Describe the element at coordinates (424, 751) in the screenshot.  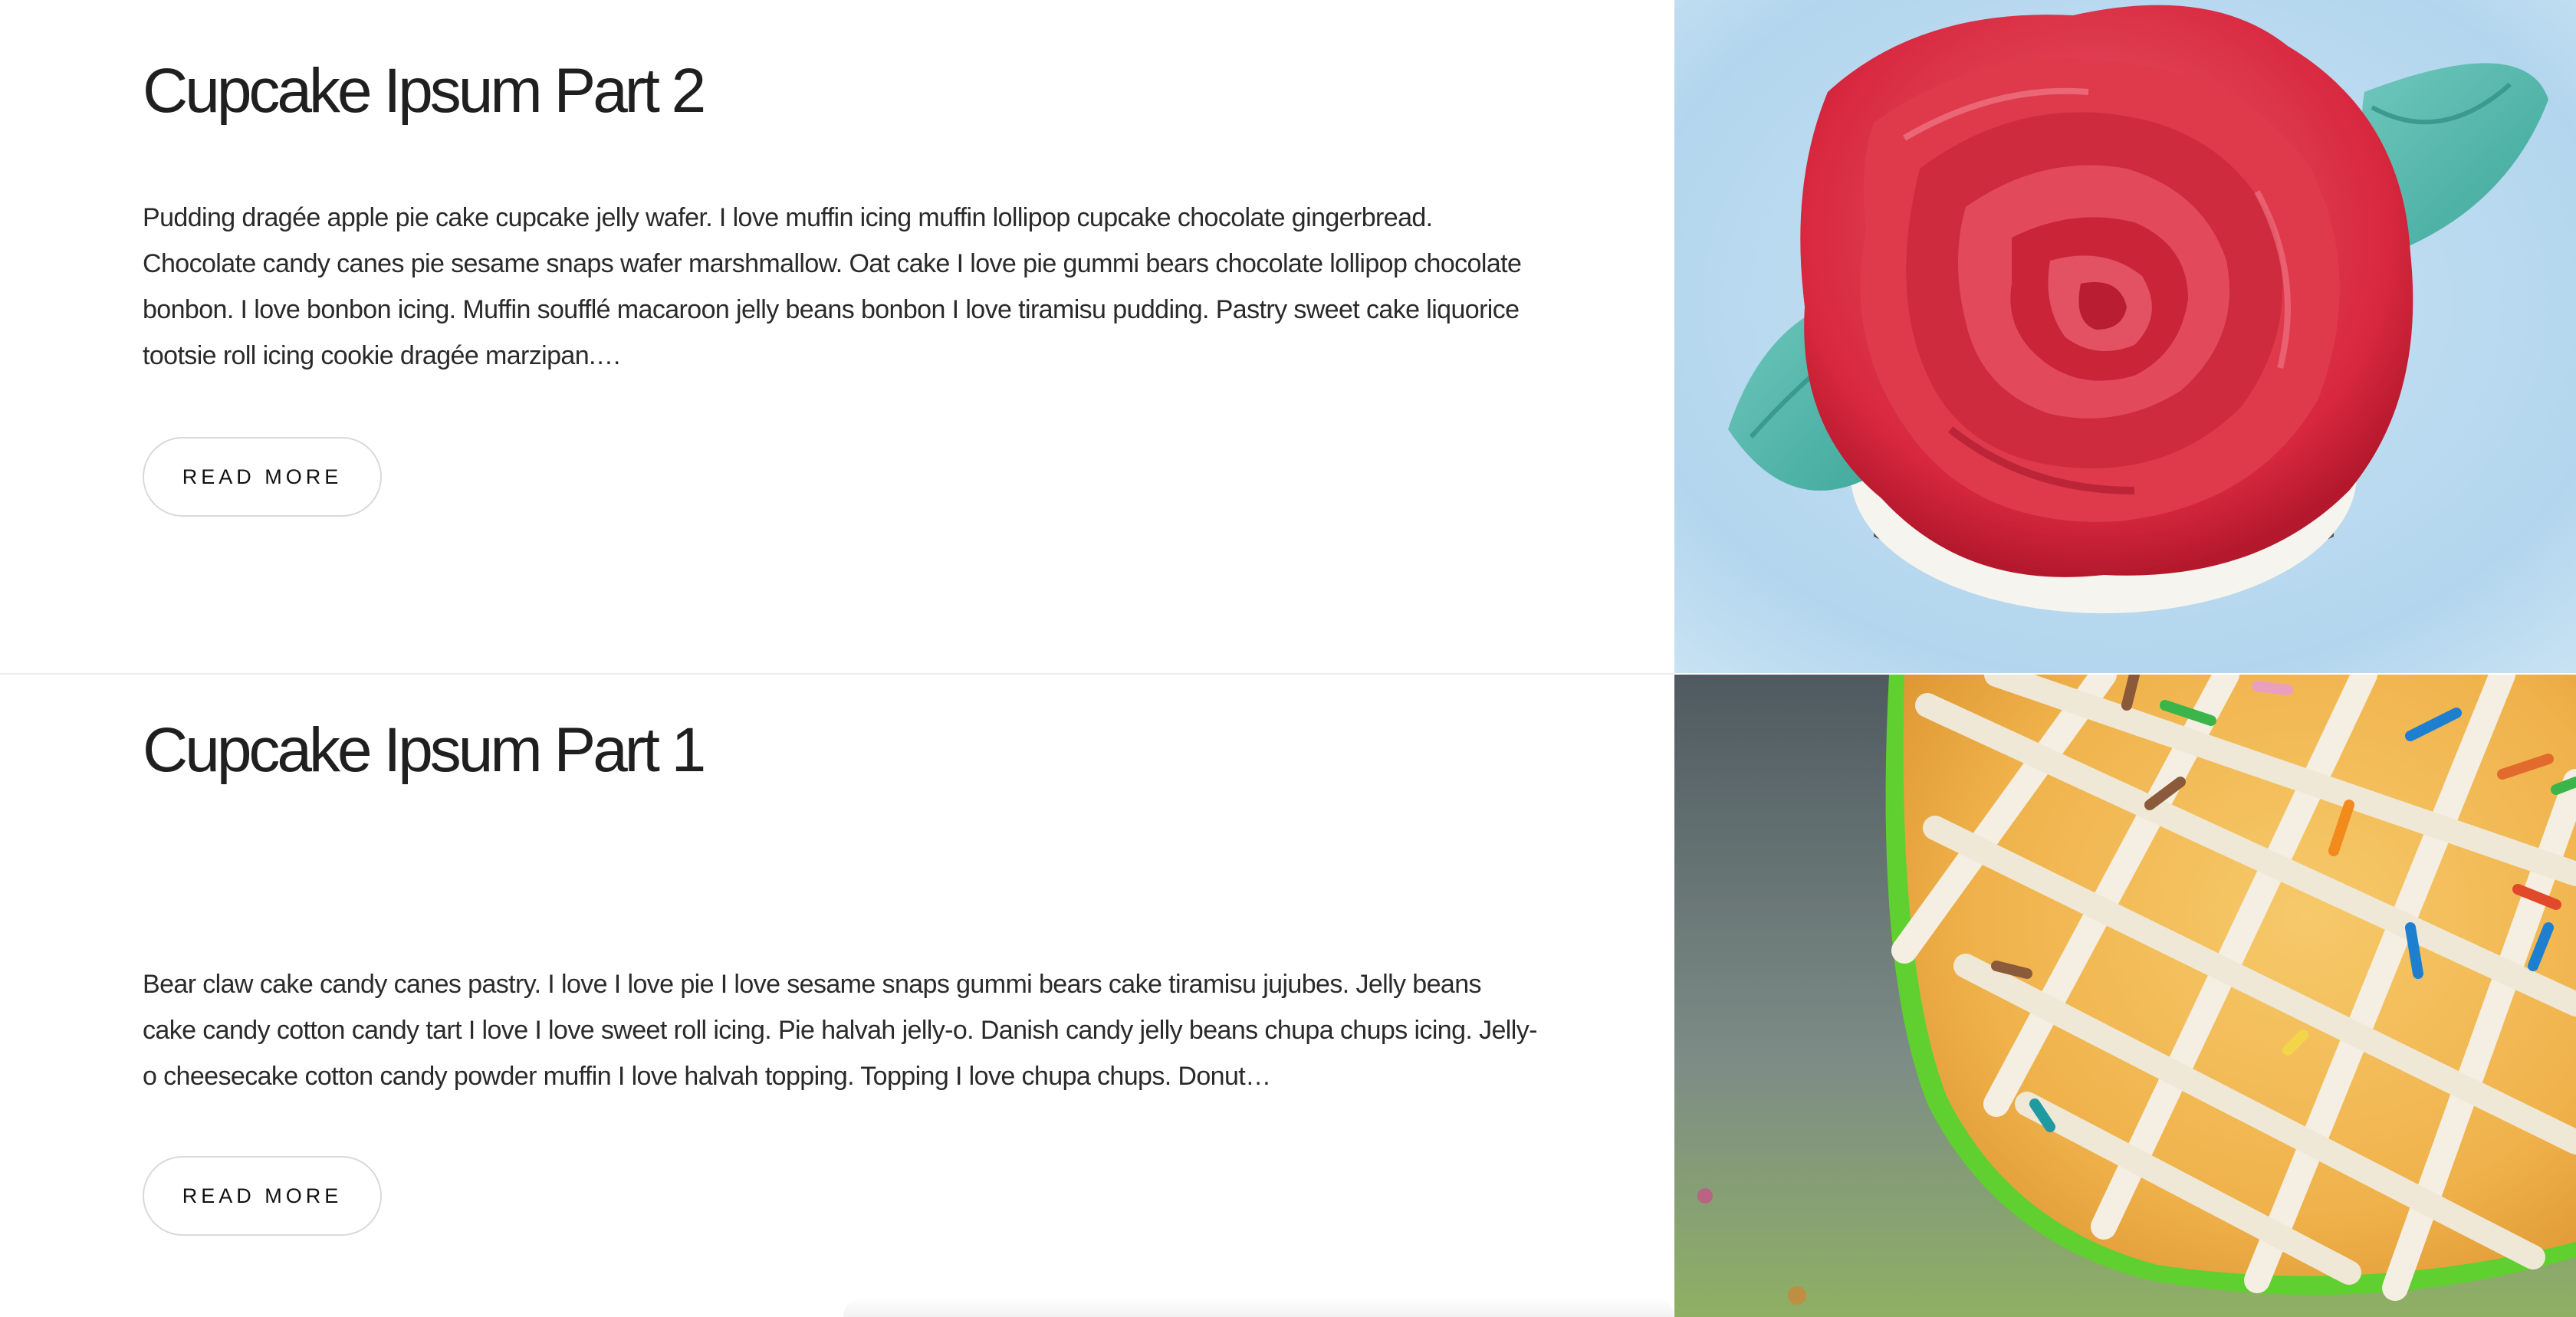
I see `post-title: Cupcake Ipsum Part 1` at that location.